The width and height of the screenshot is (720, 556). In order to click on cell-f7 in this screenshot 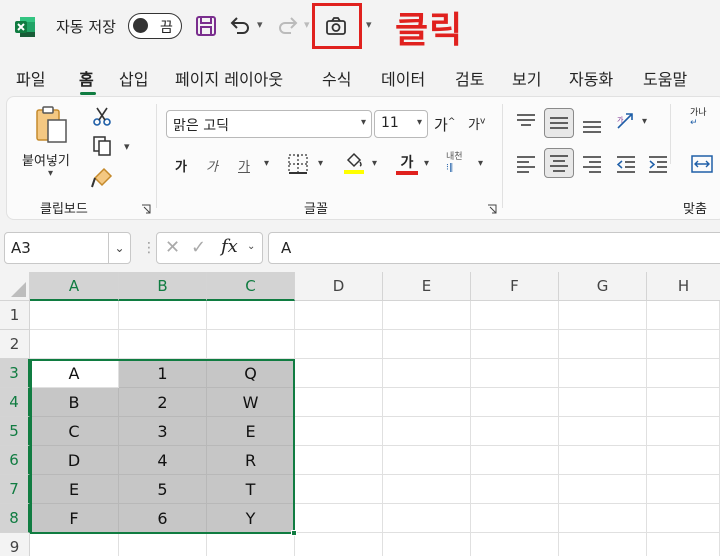, I will do `click(515, 489)`.